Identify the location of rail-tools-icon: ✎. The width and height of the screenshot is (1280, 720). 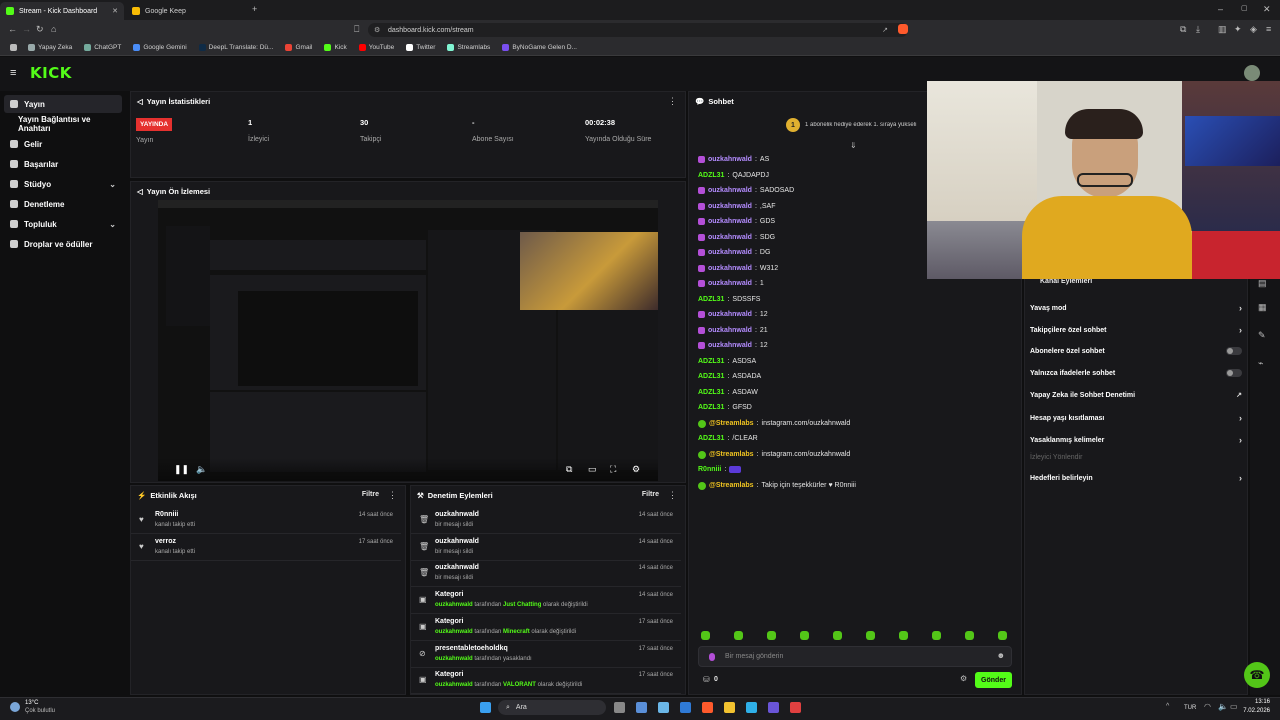
(1262, 335).